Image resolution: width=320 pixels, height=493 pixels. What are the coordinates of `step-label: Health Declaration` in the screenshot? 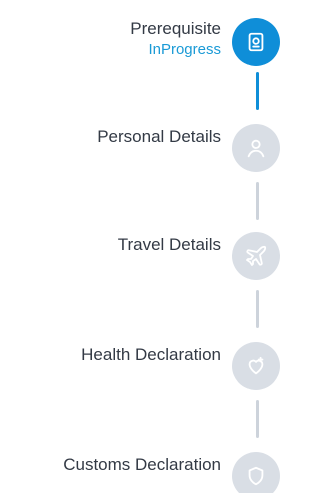 It's located at (151, 354).